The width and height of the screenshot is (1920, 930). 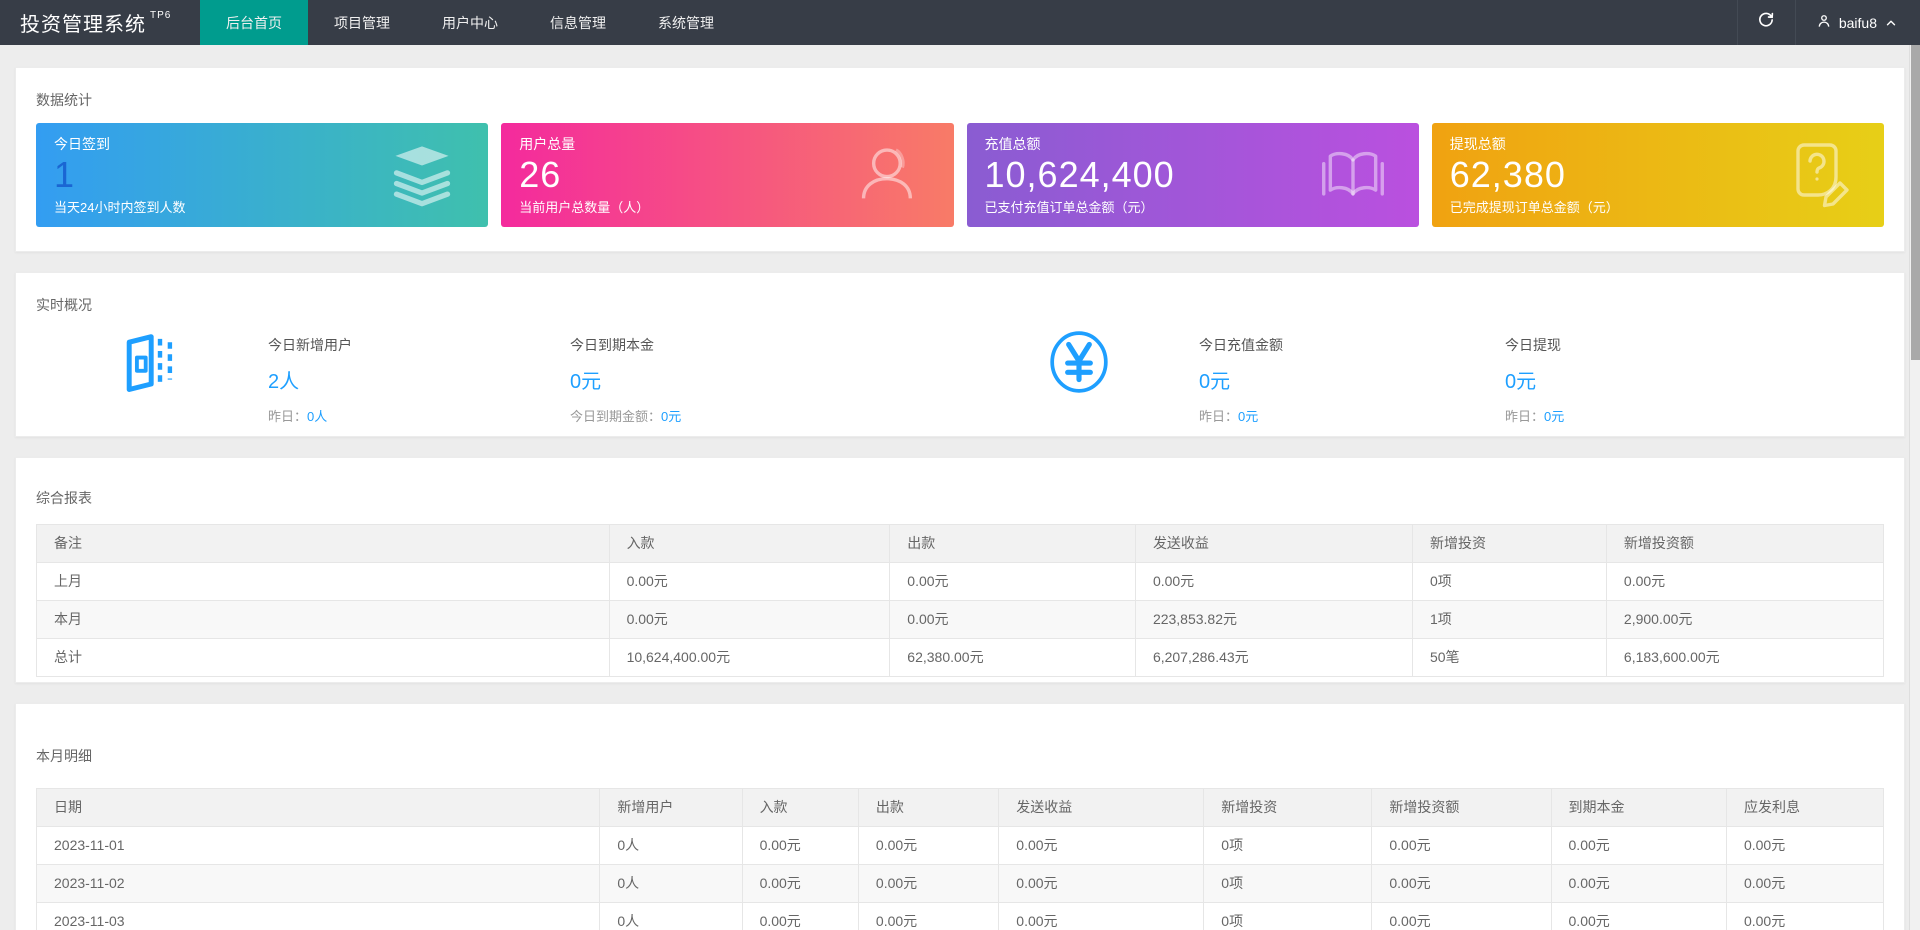 I want to click on yen-circle-icon, so click(x=1079, y=362).